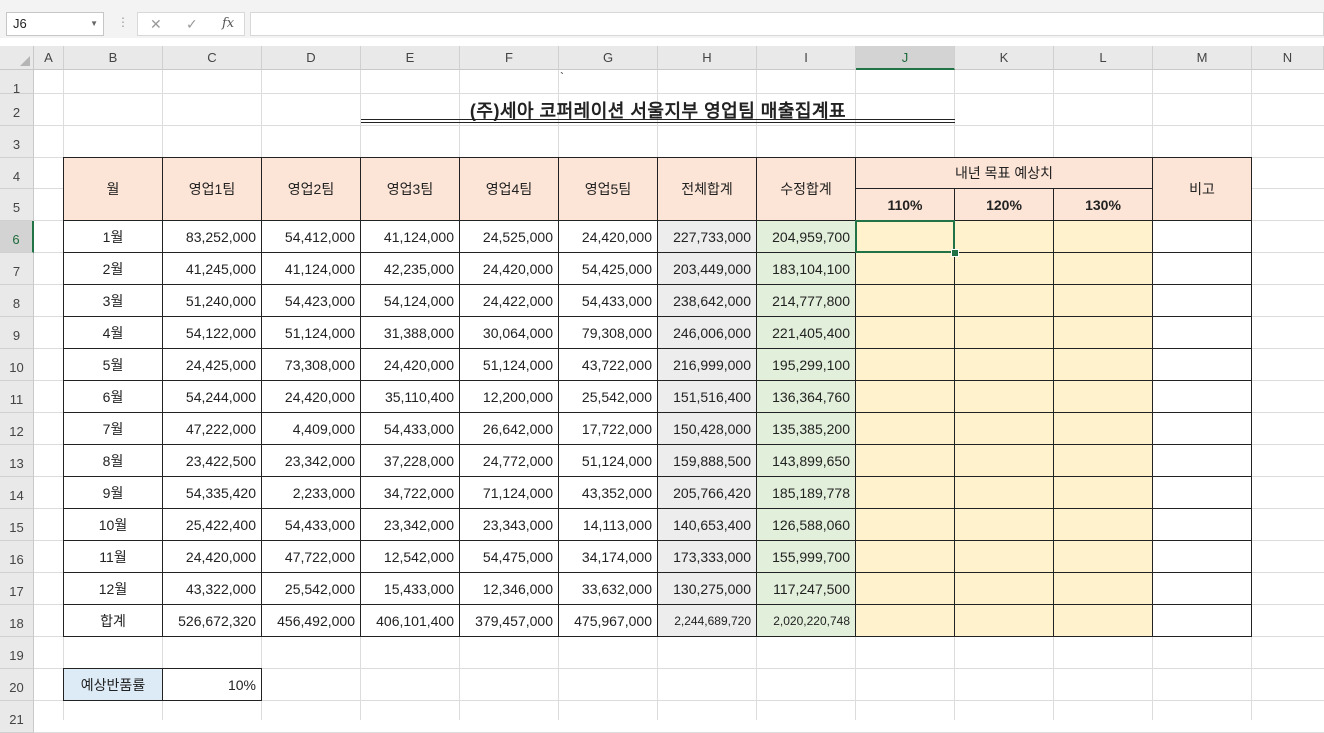 The image size is (1324, 733). What do you see at coordinates (806, 525) in the screenshot?
I see `adjusted-total-cell: 126,588,060` at bounding box center [806, 525].